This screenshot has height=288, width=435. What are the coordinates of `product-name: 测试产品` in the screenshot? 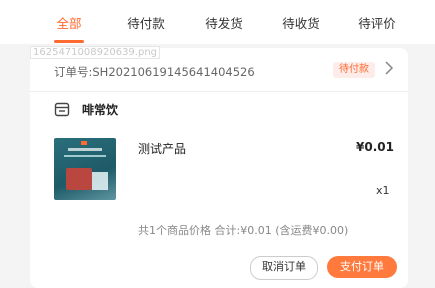 It's located at (162, 148).